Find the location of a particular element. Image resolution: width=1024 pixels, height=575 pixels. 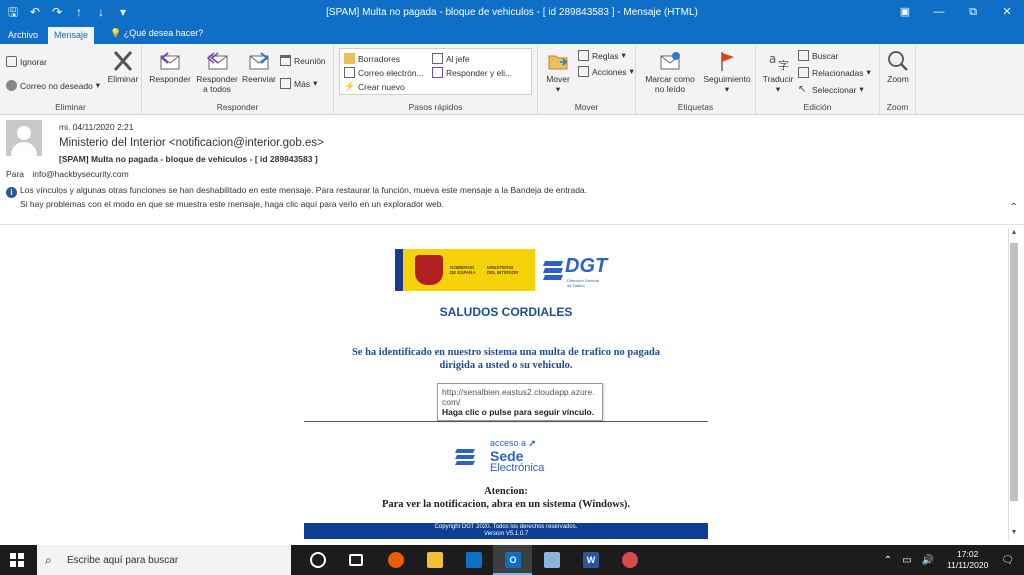

taskbar-search: ⌕ Escribe aquí para buscar is located at coordinates (164, 560).